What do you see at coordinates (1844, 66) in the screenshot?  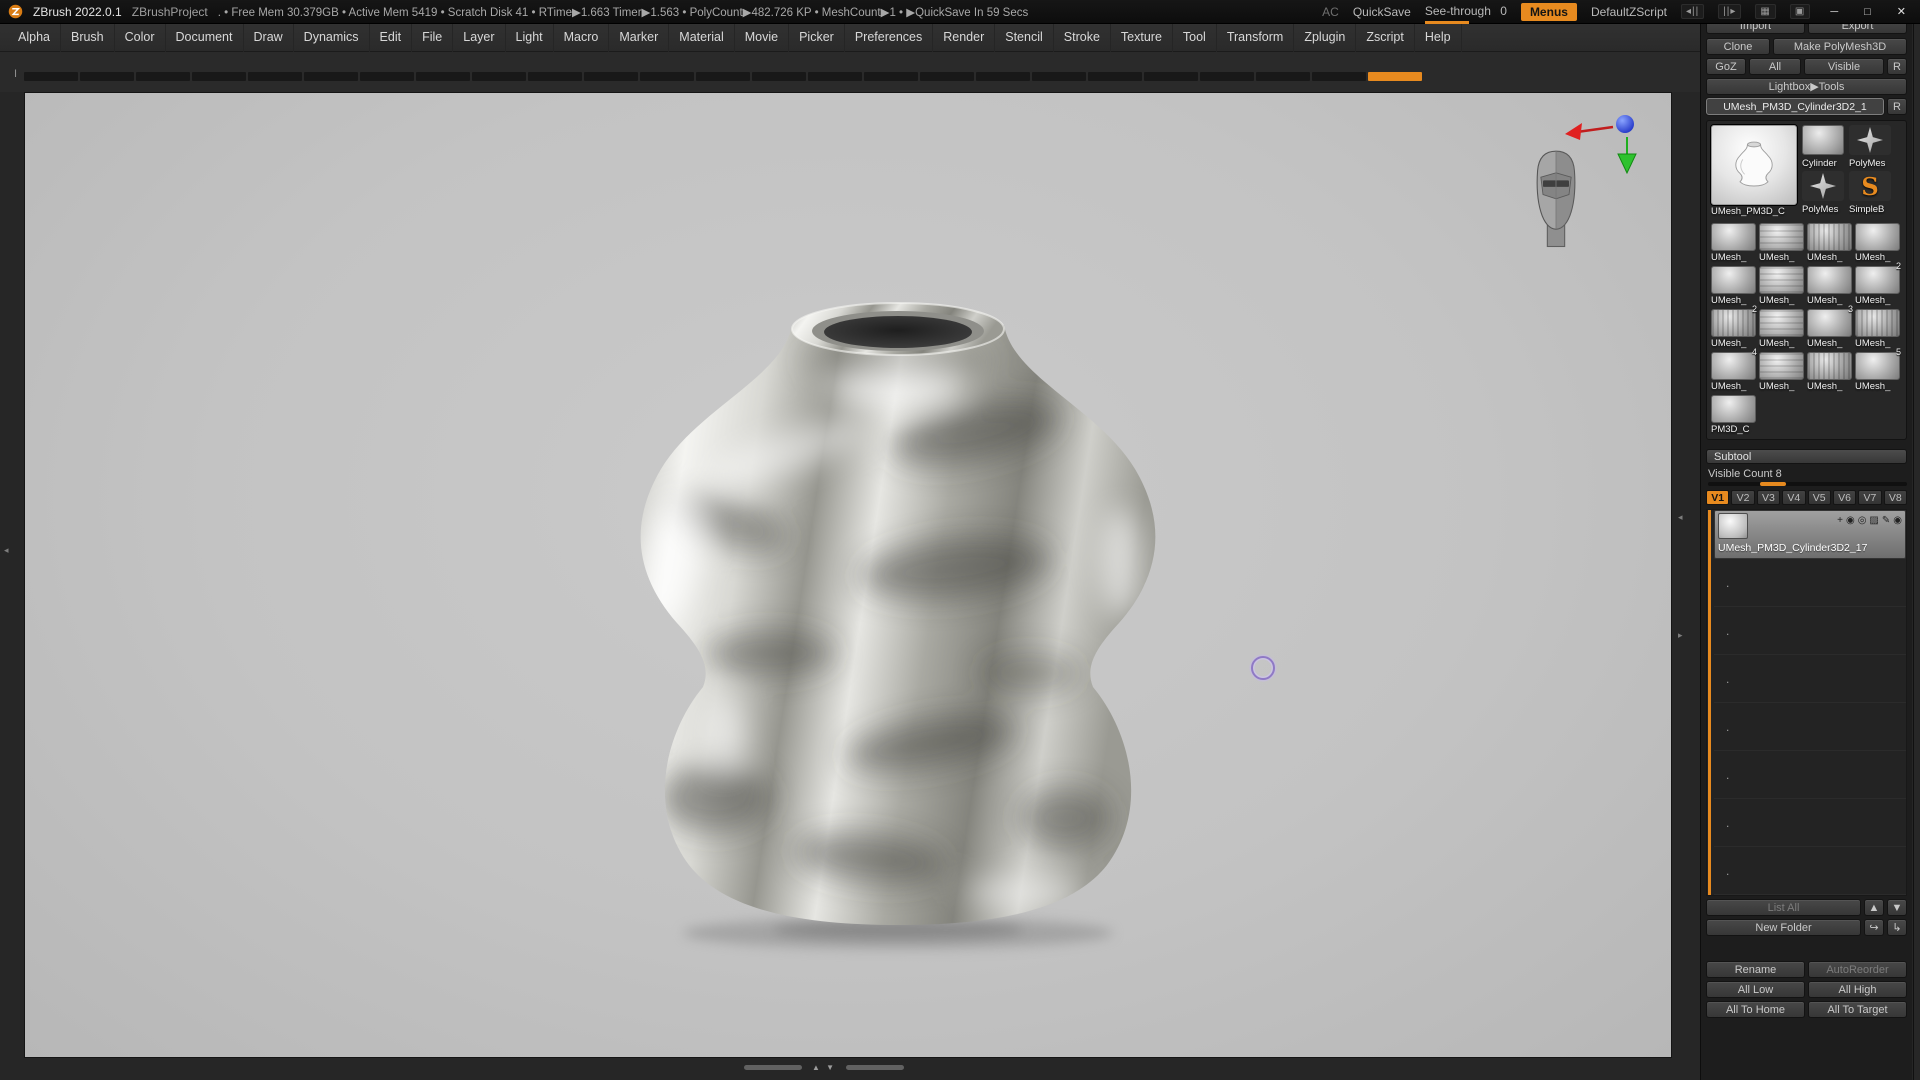 I see `goz-visible-button: Visible` at bounding box center [1844, 66].